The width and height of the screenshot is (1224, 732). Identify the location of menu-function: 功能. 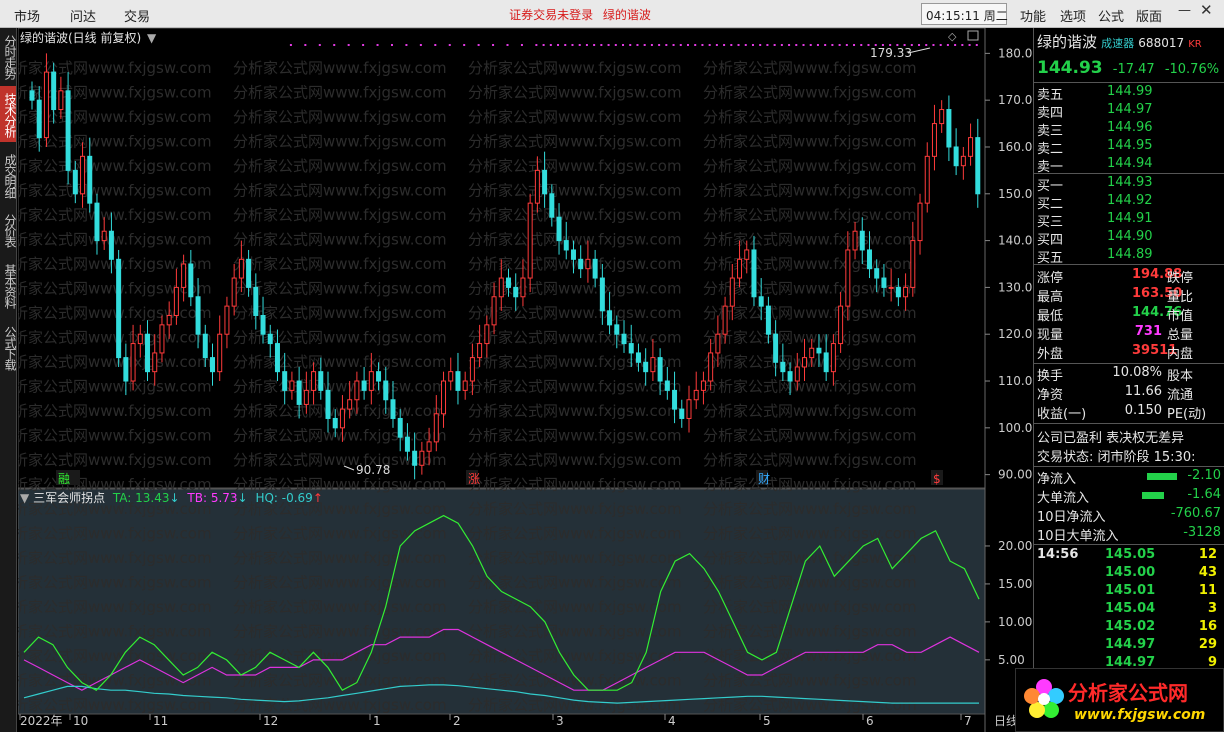
(1033, 15).